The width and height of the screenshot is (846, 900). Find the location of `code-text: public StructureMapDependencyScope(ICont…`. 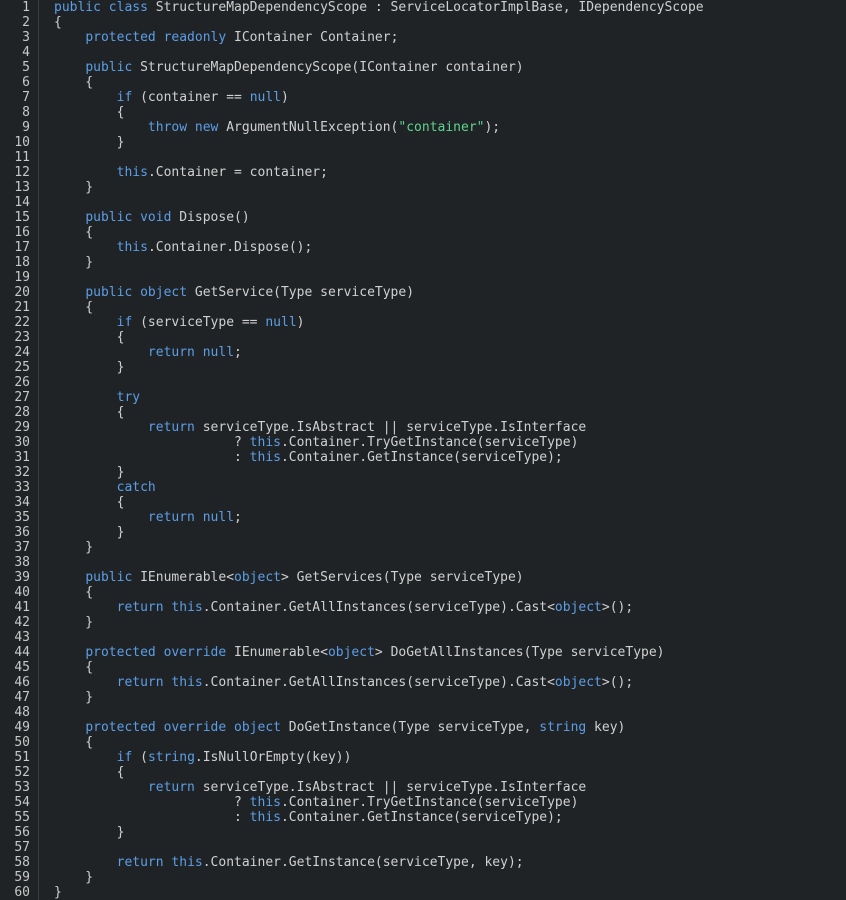

code-text: public StructureMapDependencyScope(ICont… is located at coordinates (288, 67).